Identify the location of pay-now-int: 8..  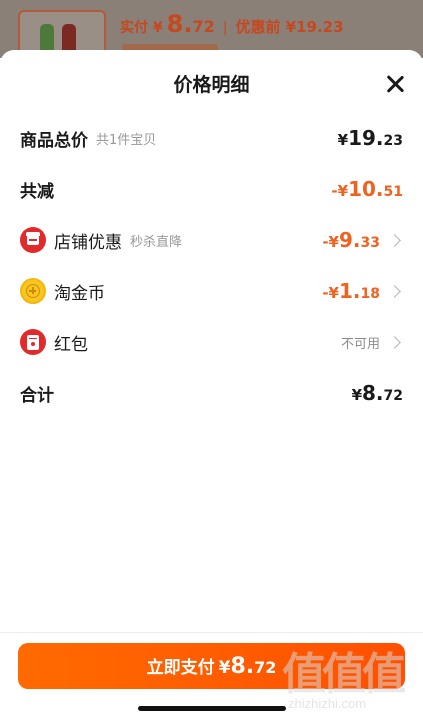
(242, 666).